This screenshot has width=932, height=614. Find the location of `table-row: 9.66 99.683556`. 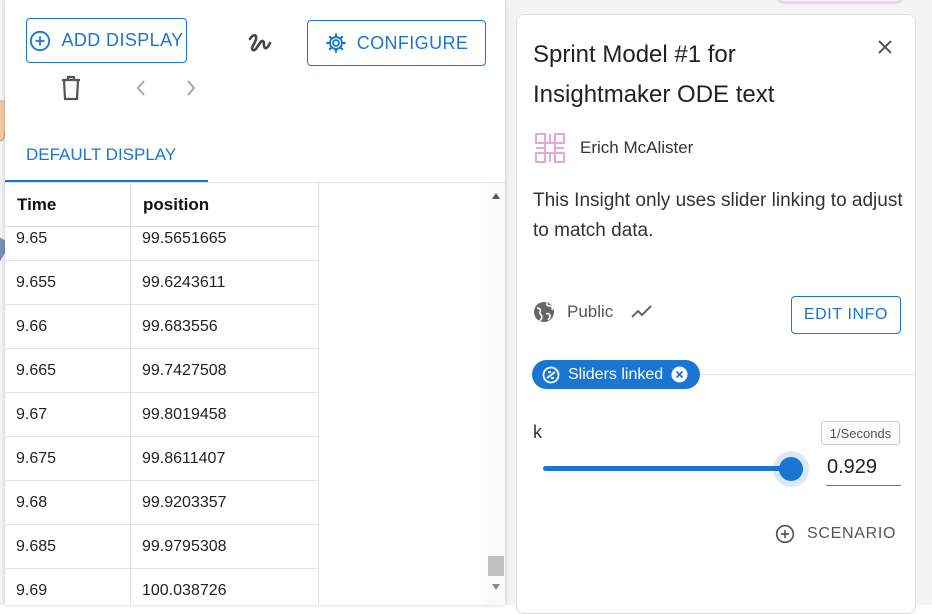

table-row: 9.66 99.683556 is located at coordinates (162, 327).